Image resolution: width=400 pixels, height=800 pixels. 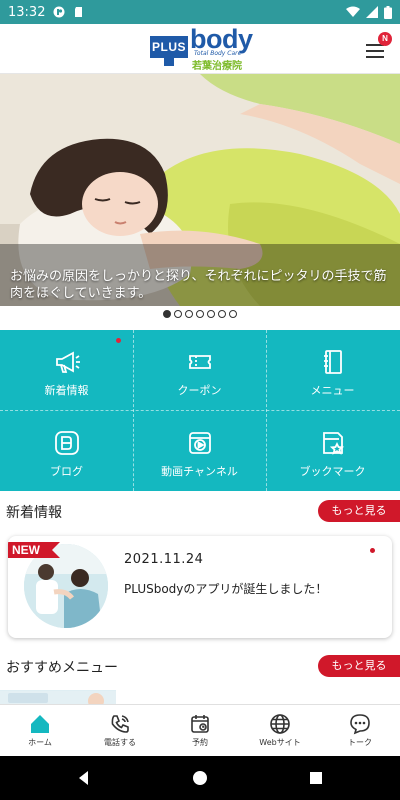 I want to click on news-card: NEW 2021.11.24 PLUSbodyのアプリが誕生しました！, so click(x=200, y=587).